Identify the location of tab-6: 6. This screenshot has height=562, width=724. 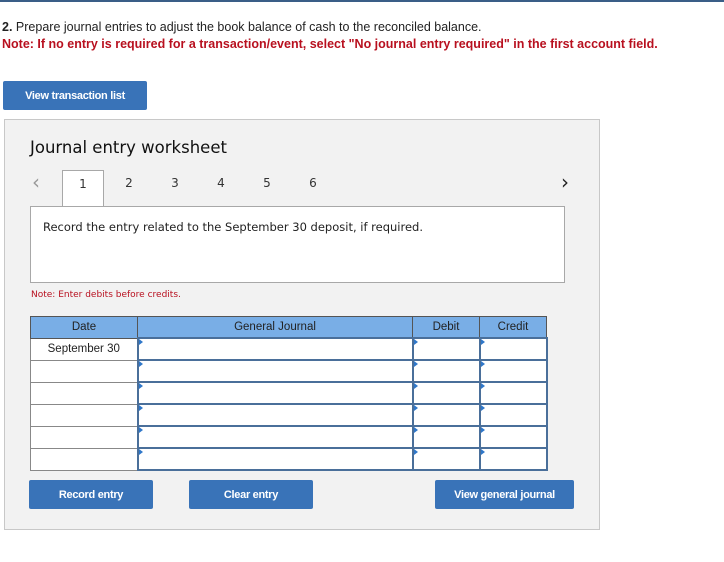
(313, 188).